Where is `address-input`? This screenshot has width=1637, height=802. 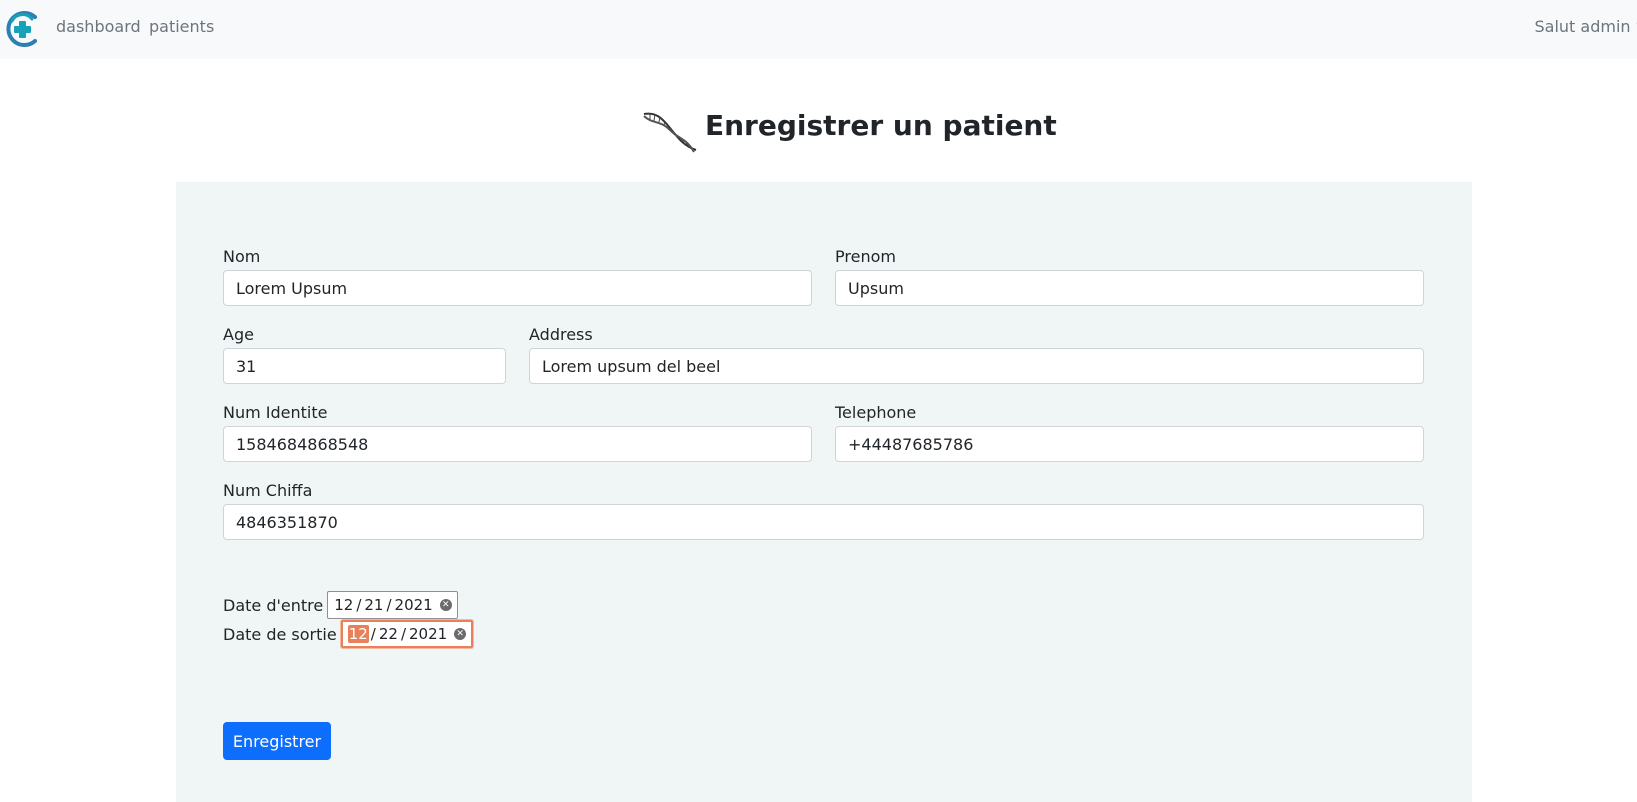 address-input is located at coordinates (976, 366).